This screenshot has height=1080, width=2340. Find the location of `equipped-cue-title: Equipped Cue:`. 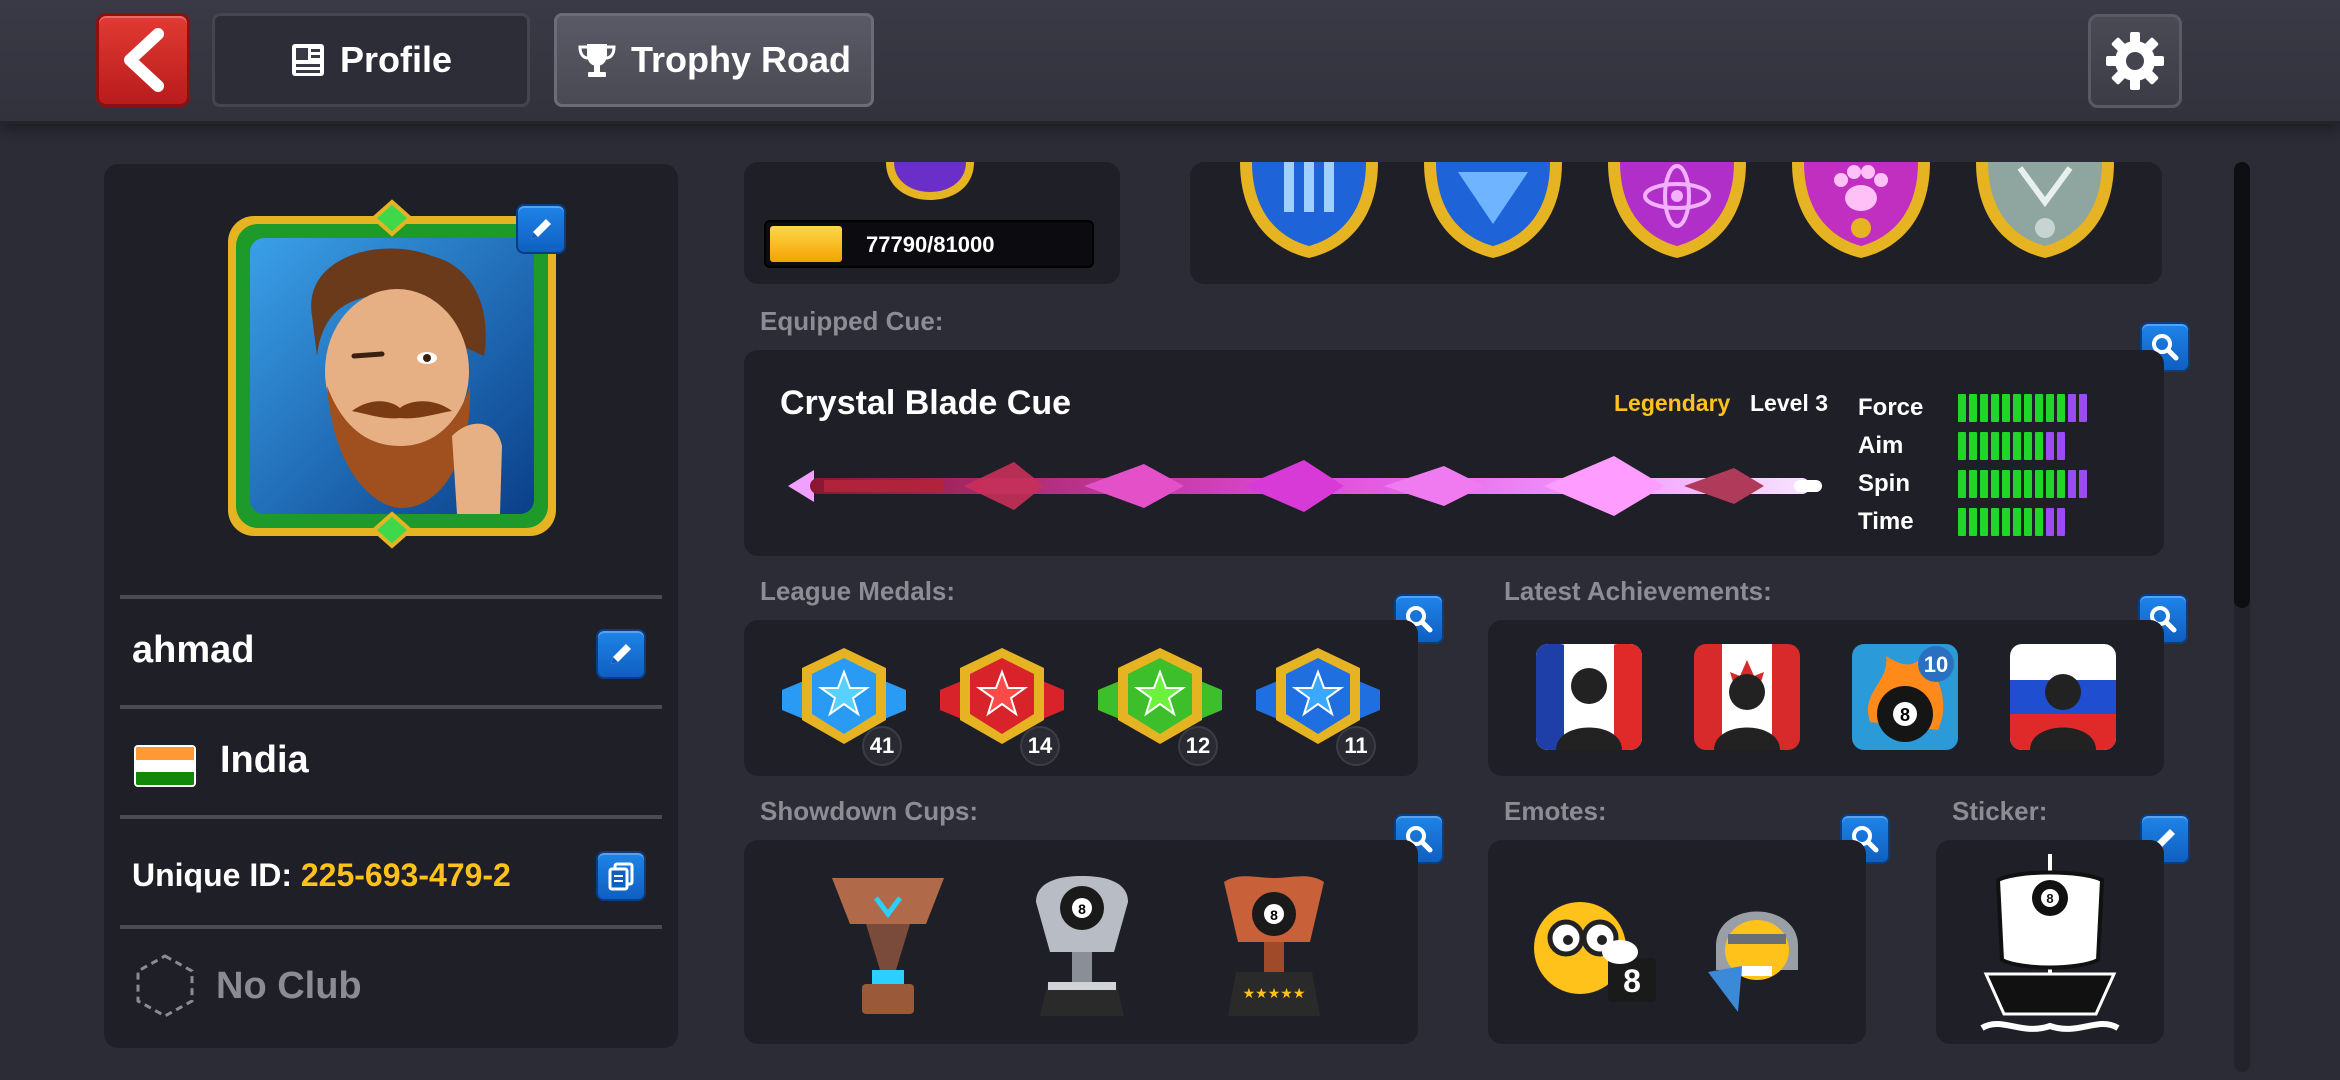

equipped-cue-title: Equipped Cue: is located at coordinates (852, 321).